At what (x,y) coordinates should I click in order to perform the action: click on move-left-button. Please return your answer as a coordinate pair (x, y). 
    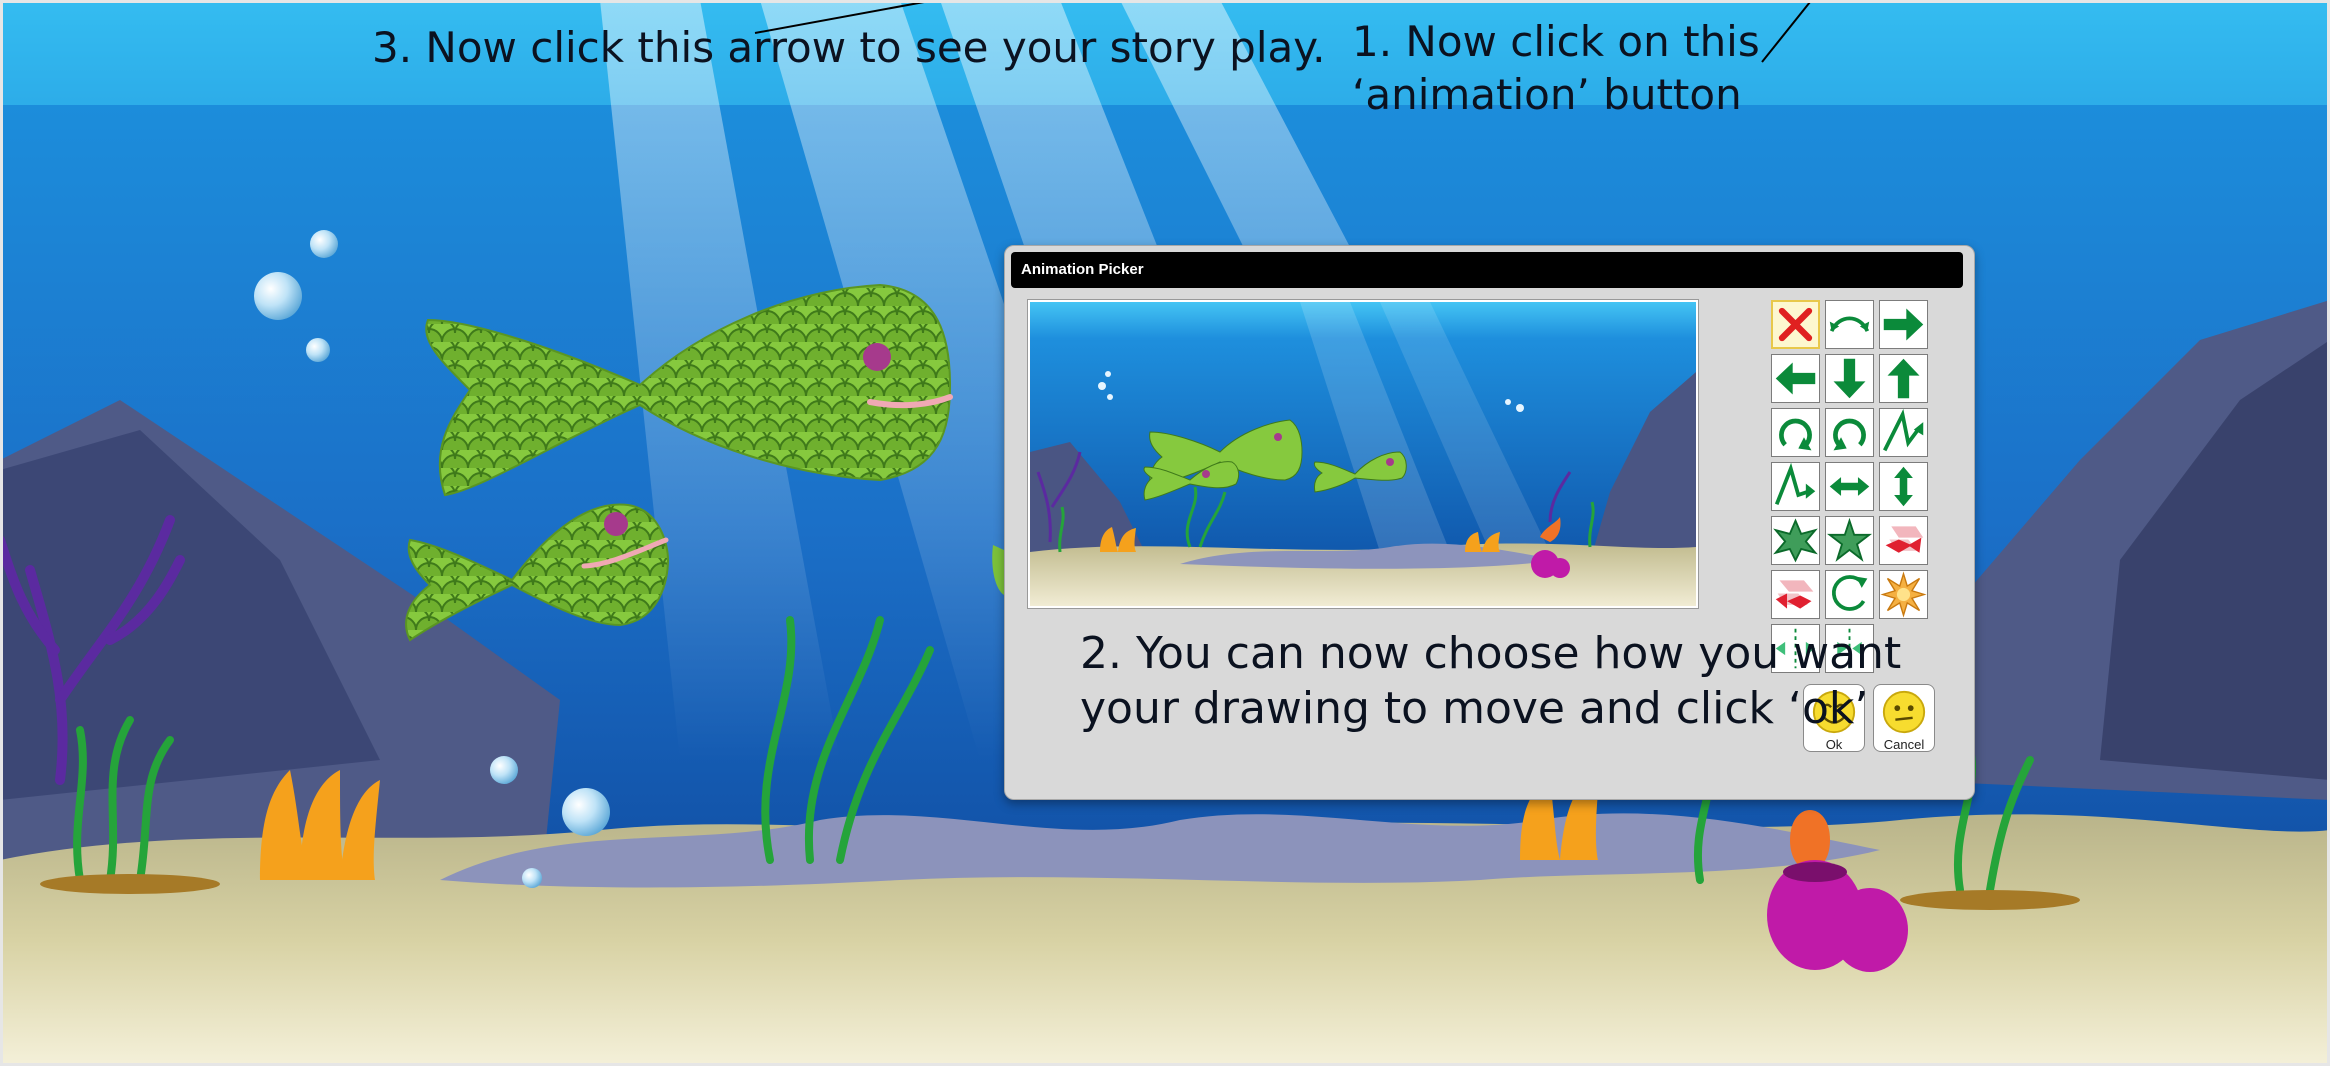
    Looking at the image, I should click on (1795, 378).